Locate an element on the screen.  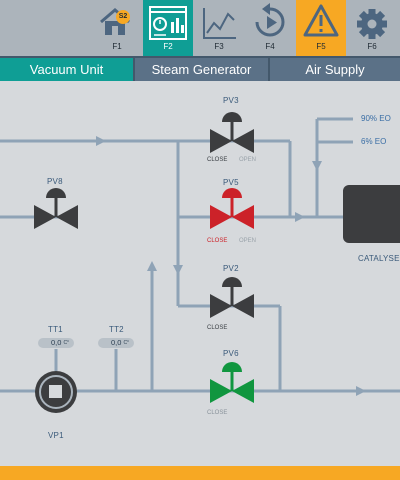
f5-alarms-button: F5 is located at coordinates (321, 28).